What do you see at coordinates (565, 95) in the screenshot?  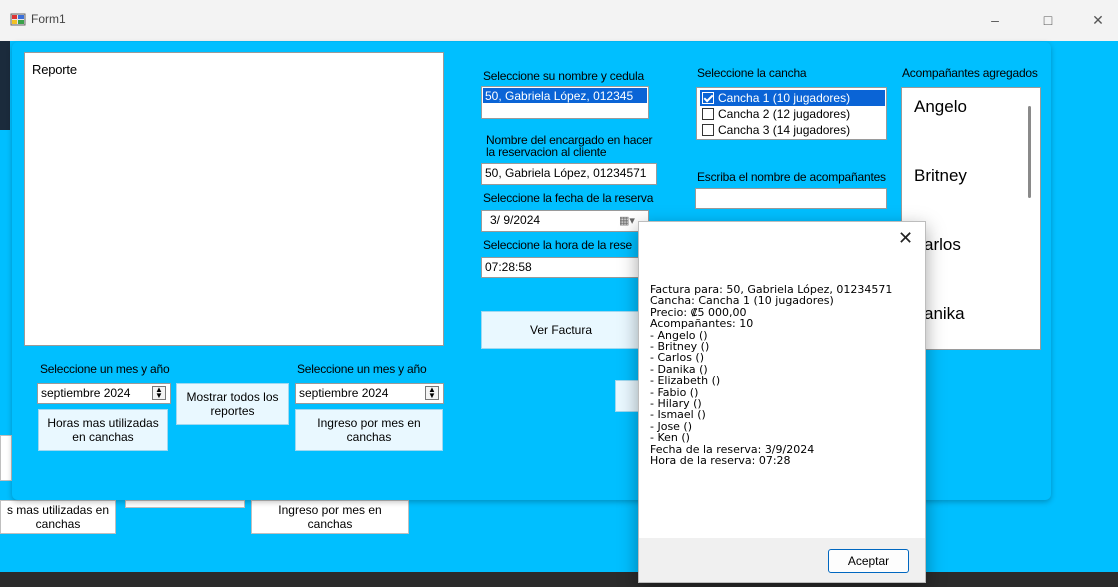 I see `nombre-selected-item: 50, Gabriela López, 012345` at bounding box center [565, 95].